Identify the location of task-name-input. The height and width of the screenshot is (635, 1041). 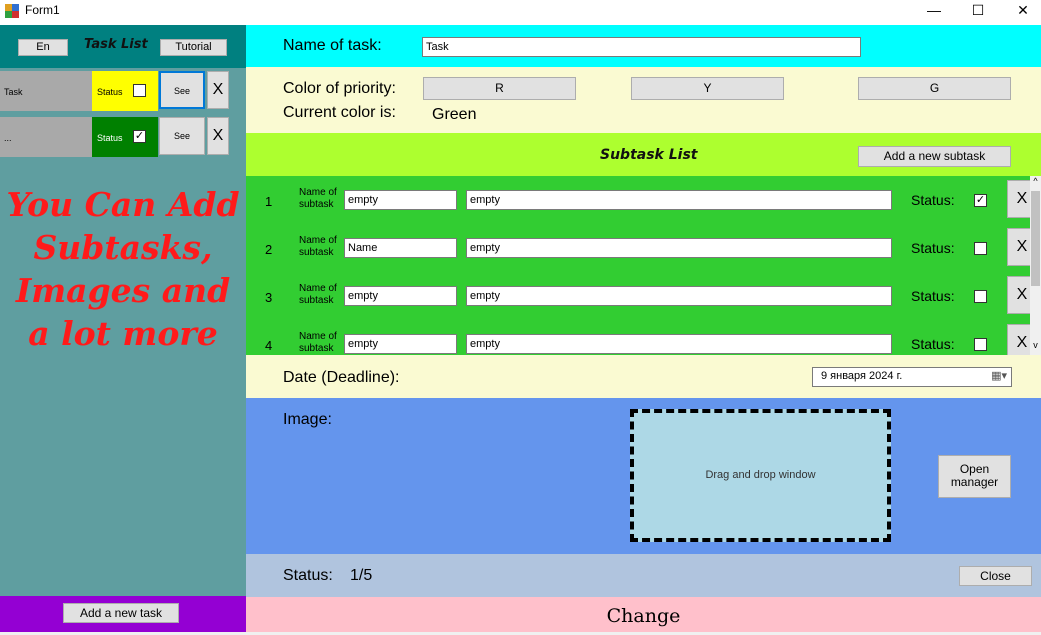
(641, 47).